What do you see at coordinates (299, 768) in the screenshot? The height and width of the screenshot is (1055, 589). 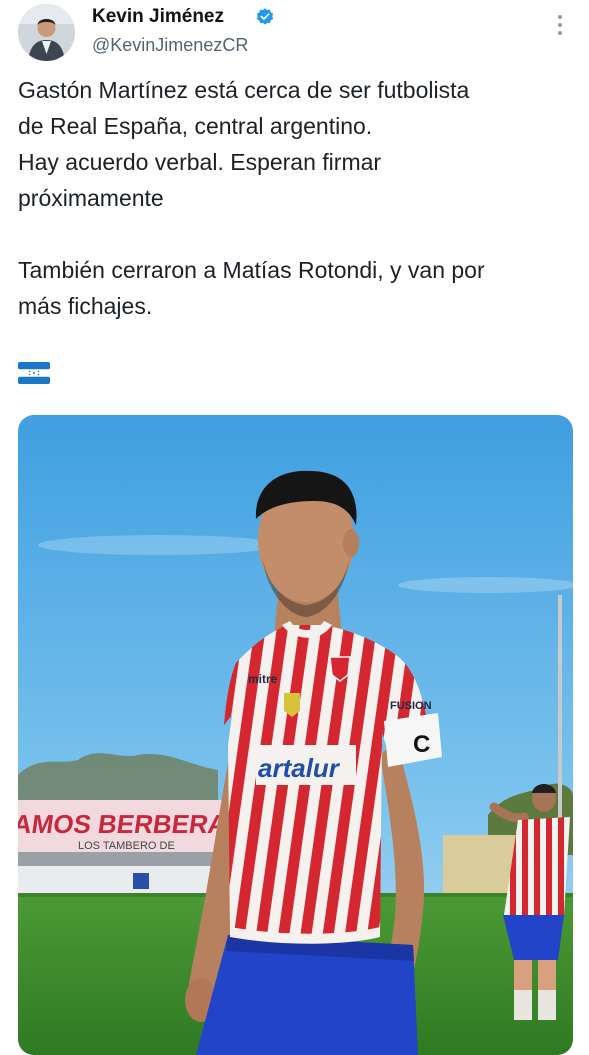 I see `jersey-sponsor: artalur` at bounding box center [299, 768].